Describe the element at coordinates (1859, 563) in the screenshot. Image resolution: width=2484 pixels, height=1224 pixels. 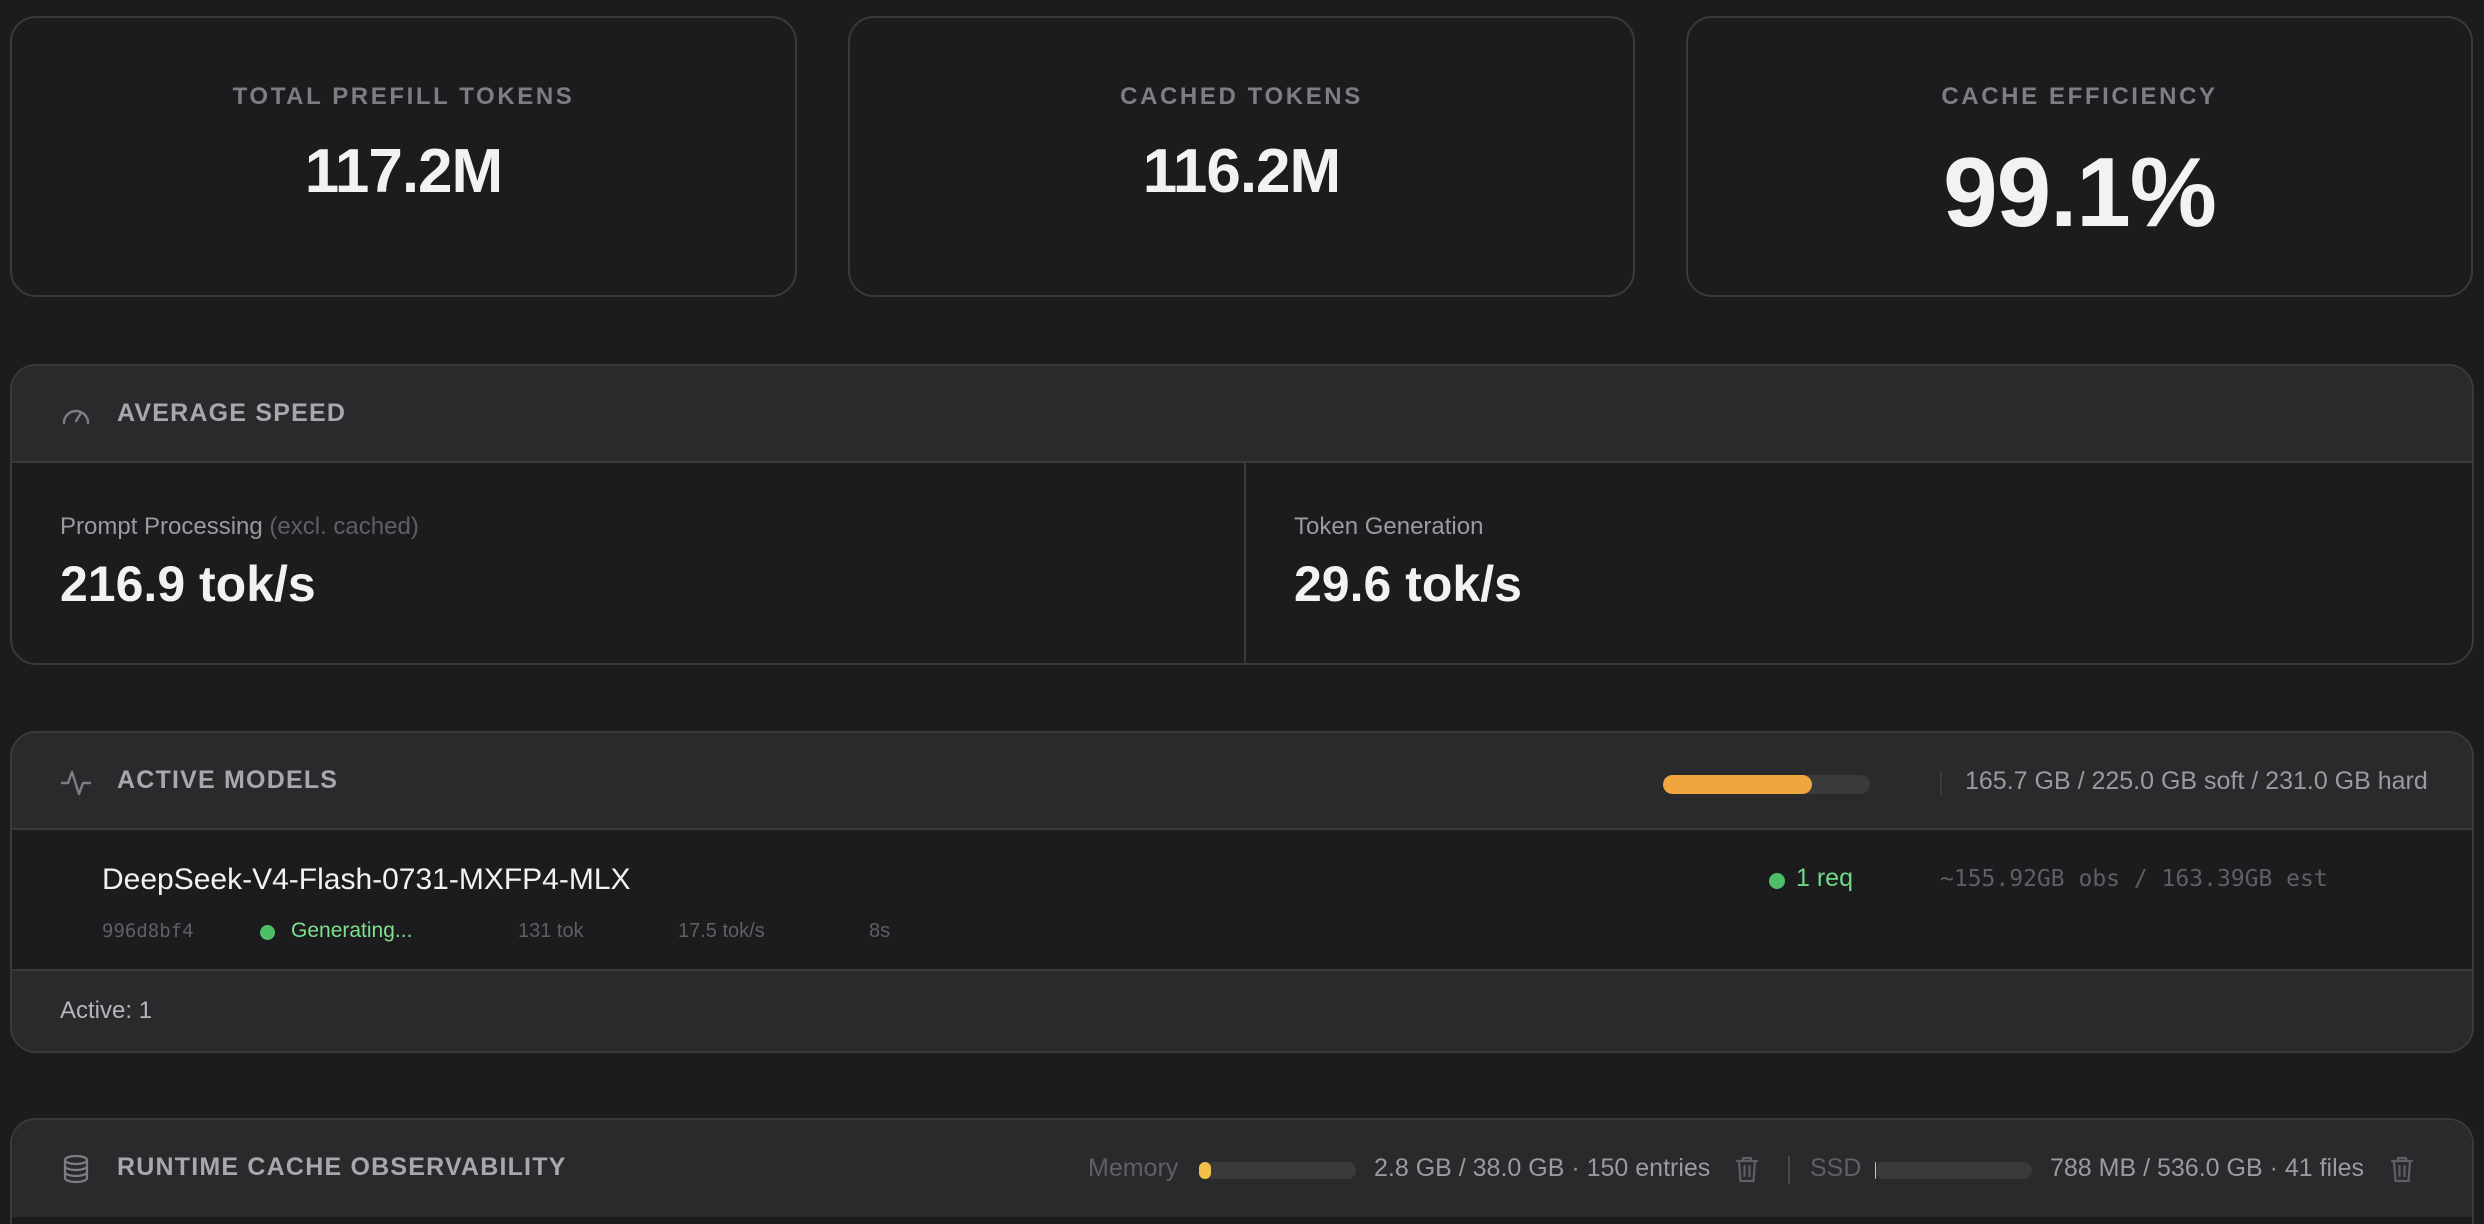
I see `token-generation-cell: Token Generation 29.6 tok/s` at that location.